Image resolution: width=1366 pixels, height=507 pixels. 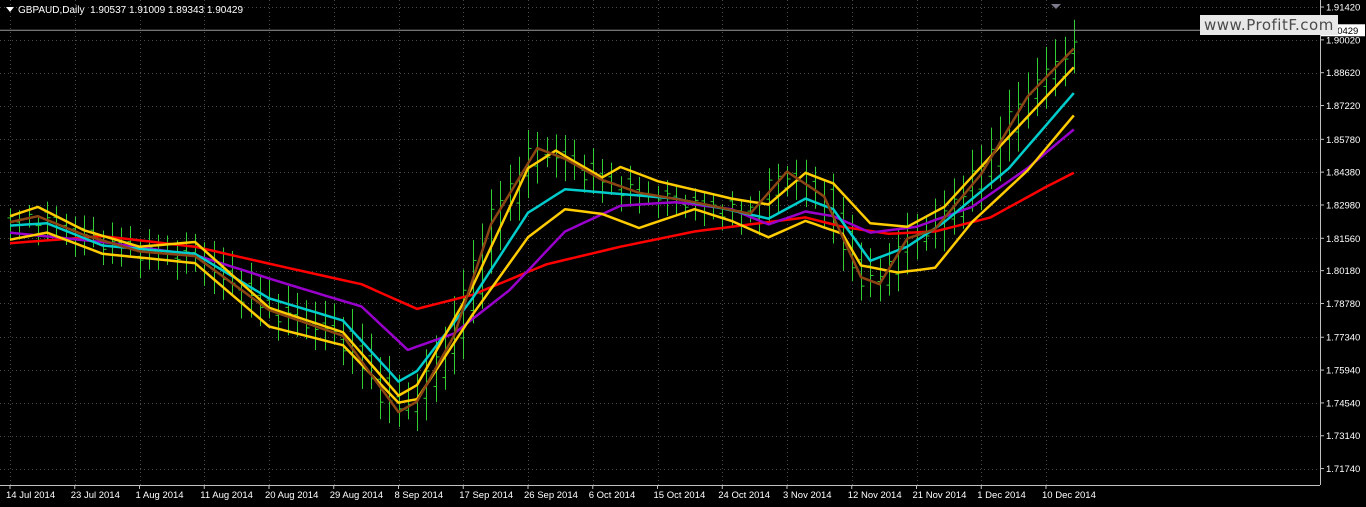 I want to click on watermark-logo: www.ProfitF.com, so click(x=1269, y=25).